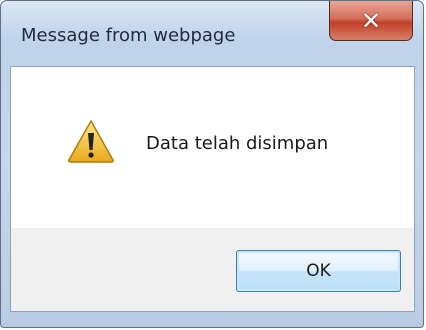 This screenshot has width=426, height=330. I want to click on dialog-message: Data telah disimpan, so click(237, 143).